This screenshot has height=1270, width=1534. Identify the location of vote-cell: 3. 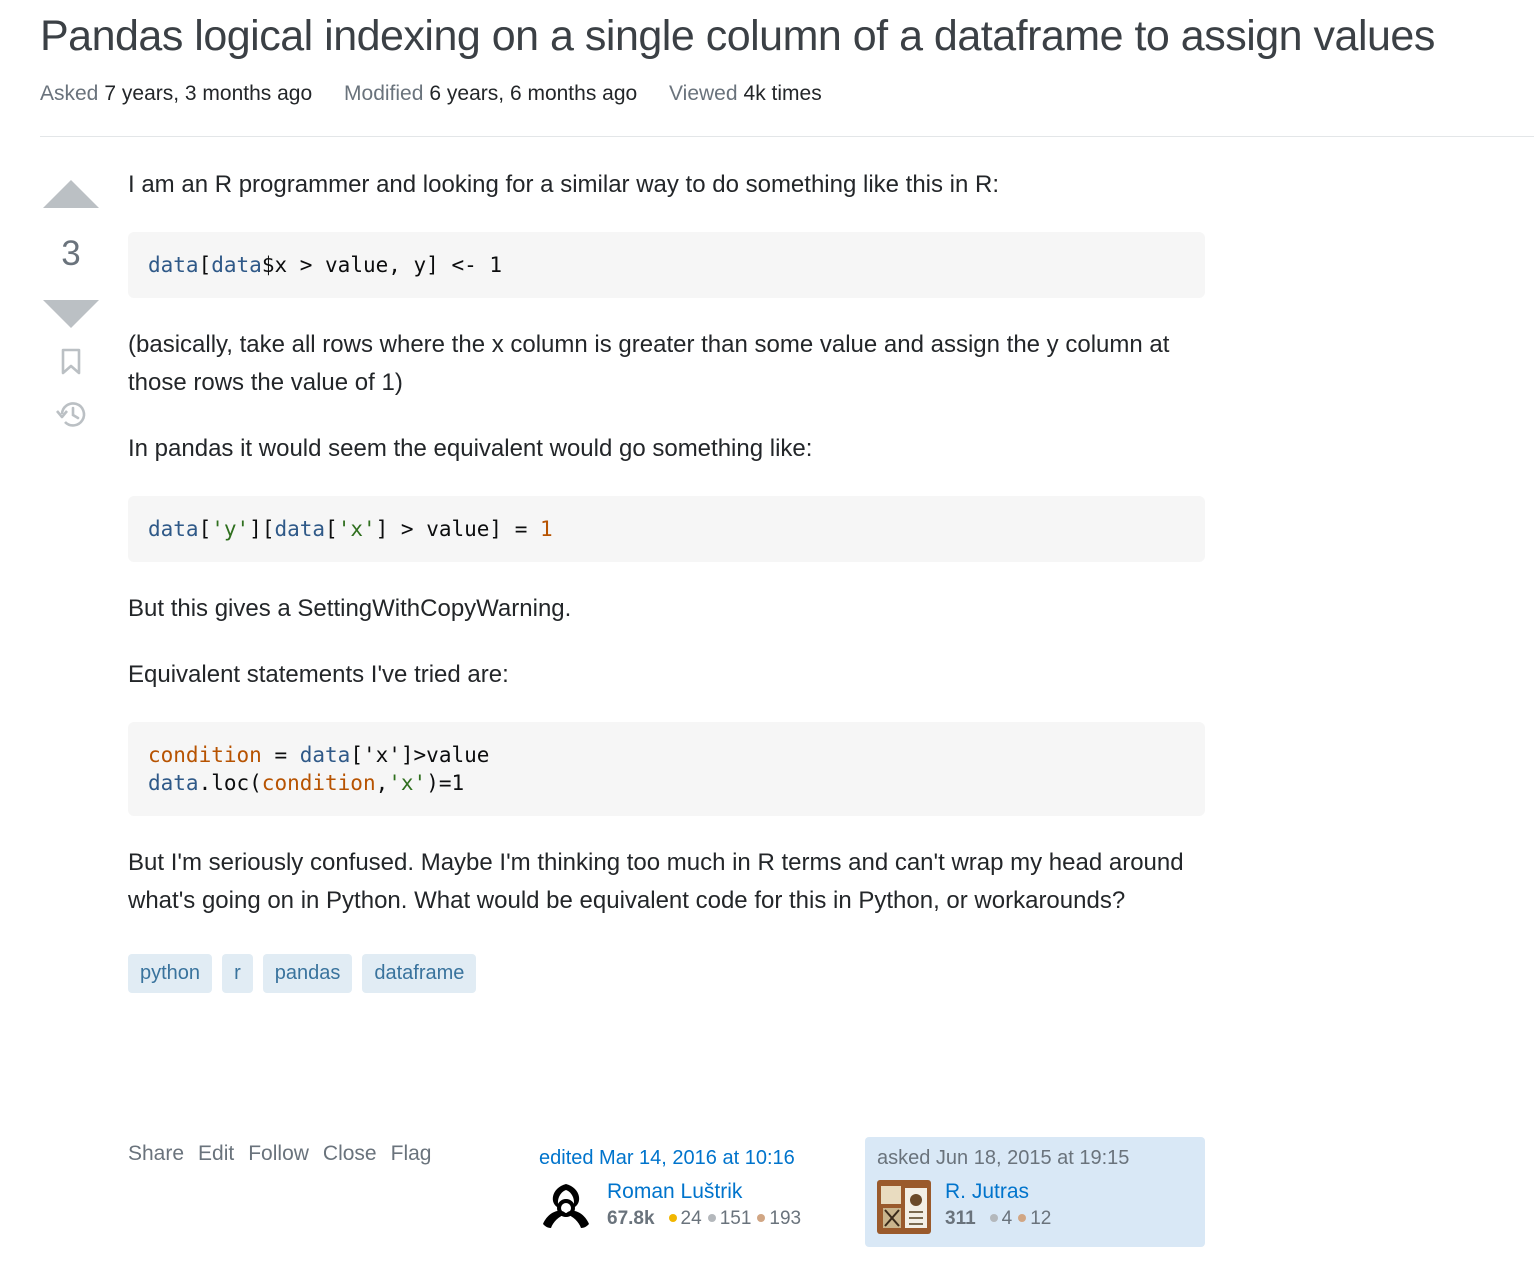
(71, 302).